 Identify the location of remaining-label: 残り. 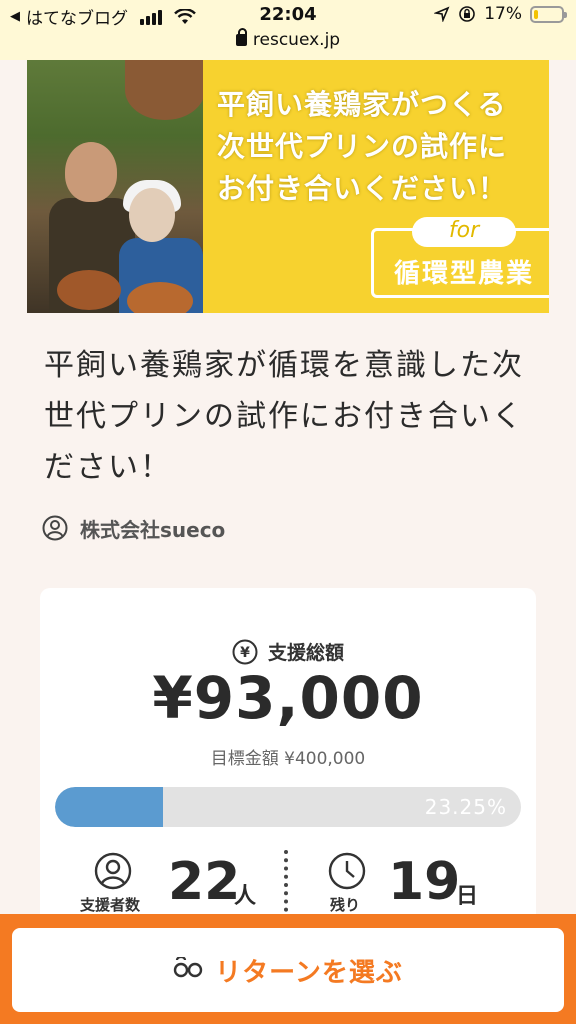
(345, 905).